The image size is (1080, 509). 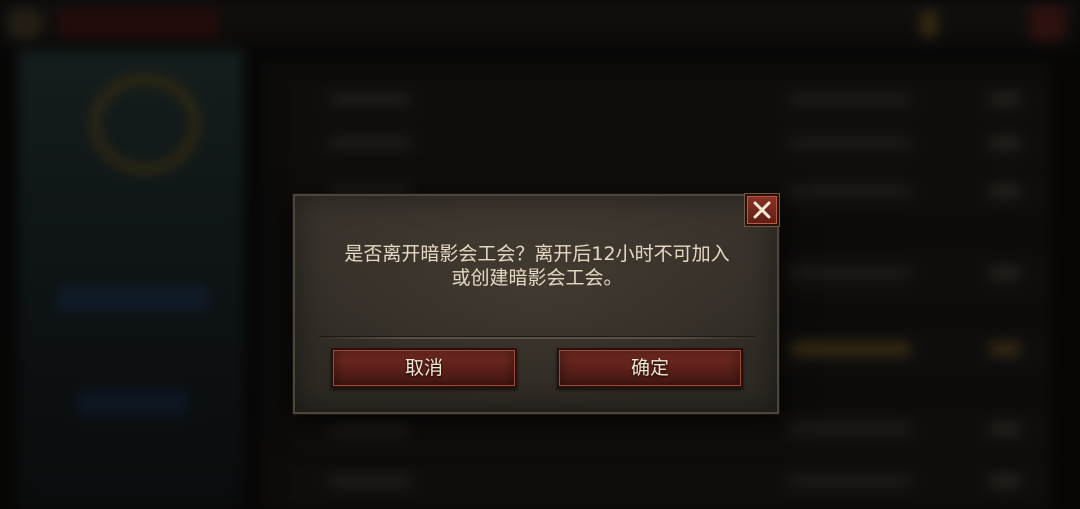 I want to click on cancel-button: 取消, so click(x=424, y=368).